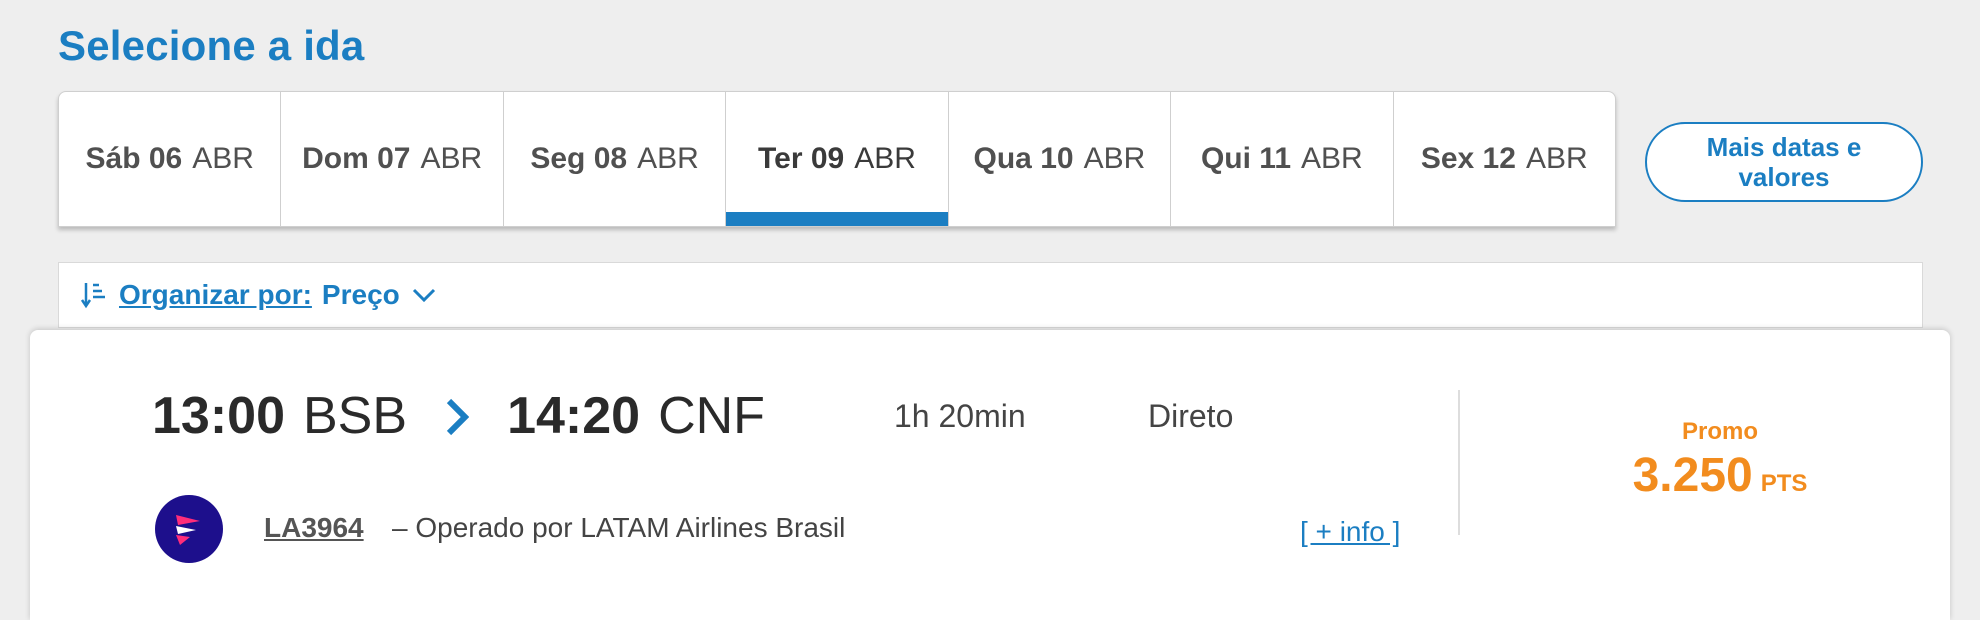 The width and height of the screenshot is (1980, 620). I want to click on tab-date-2: Seg 08 ABR, so click(615, 159).